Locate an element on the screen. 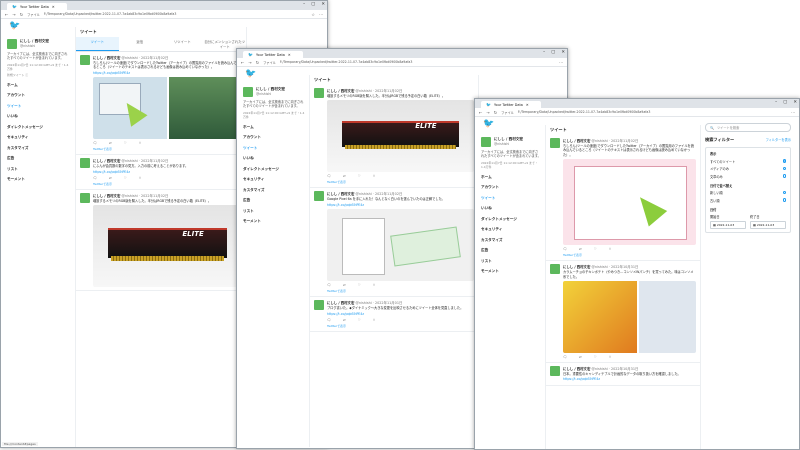 The image size is (800, 450). tweet-snack-image is located at coordinates (629, 317).